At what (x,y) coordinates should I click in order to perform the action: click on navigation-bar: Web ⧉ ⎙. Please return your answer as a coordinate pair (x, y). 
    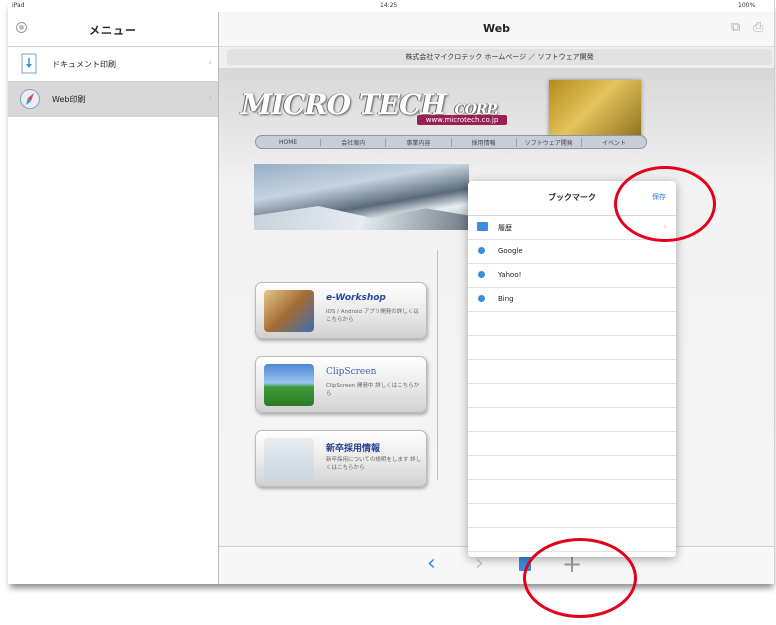
    Looking at the image, I should click on (496, 29).